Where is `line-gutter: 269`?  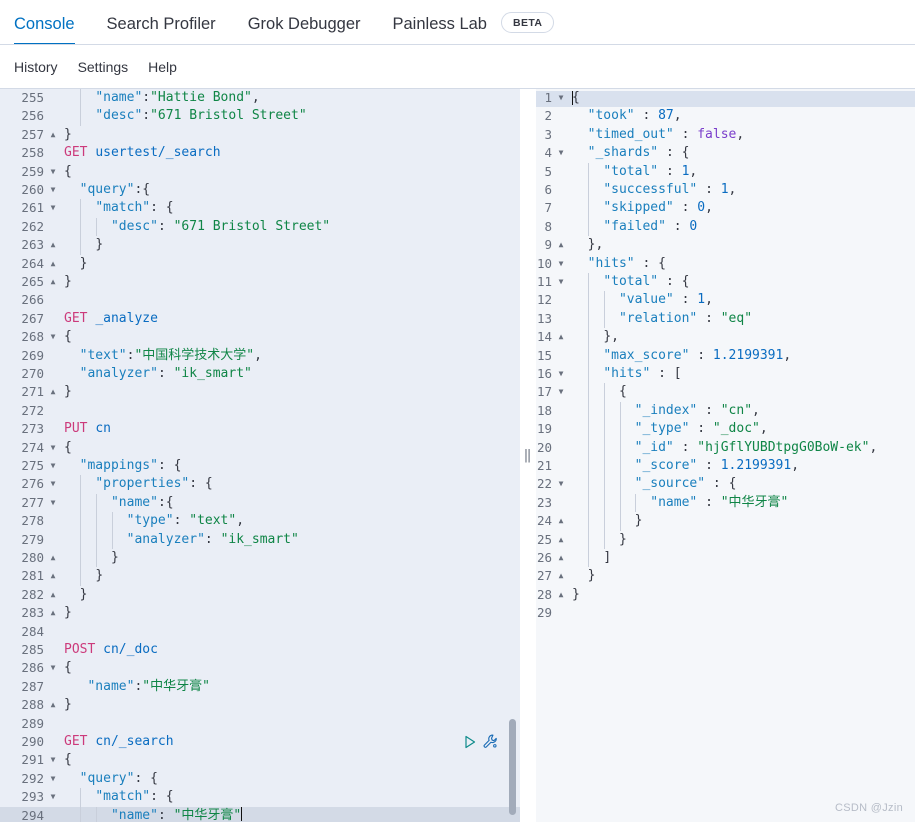
line-gutter: 269 is located at coordinates (30, 356).